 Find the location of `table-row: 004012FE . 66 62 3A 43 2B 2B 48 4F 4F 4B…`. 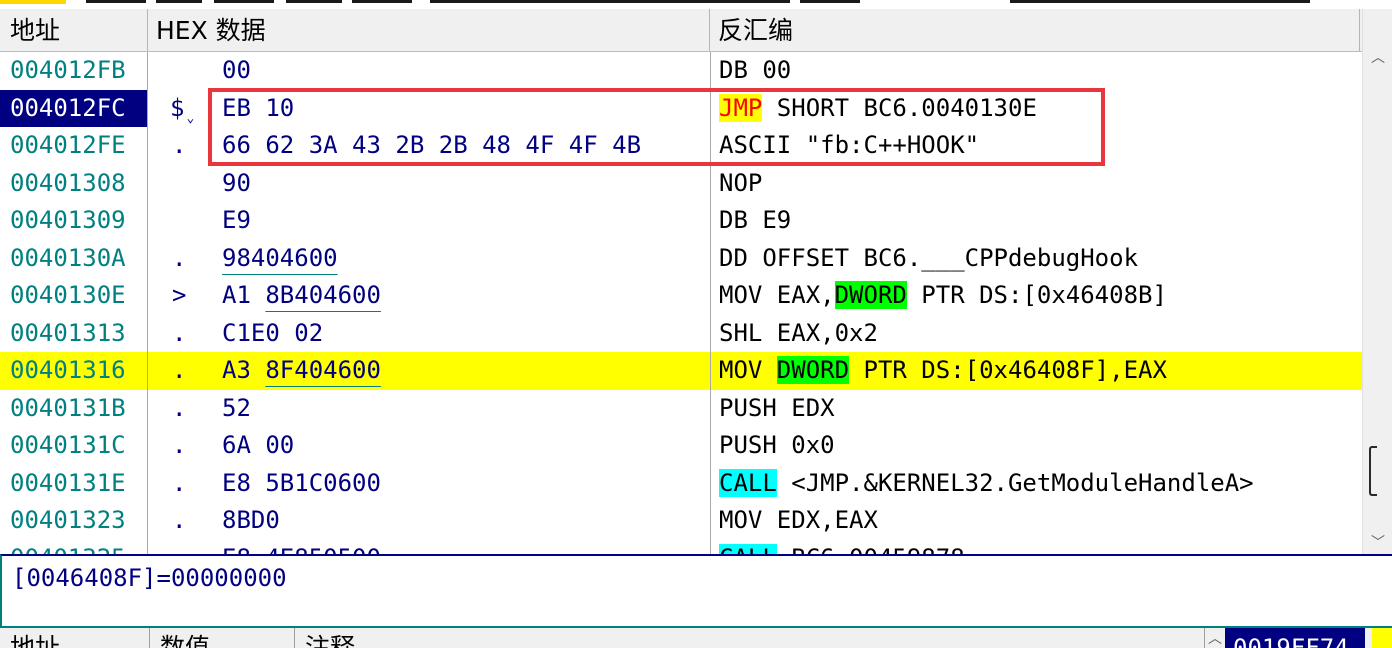

table-row: 004012FE . 66 62 3A 43 2B 2B 48 4F 4F 4B… is located at coordinates (681, 146).